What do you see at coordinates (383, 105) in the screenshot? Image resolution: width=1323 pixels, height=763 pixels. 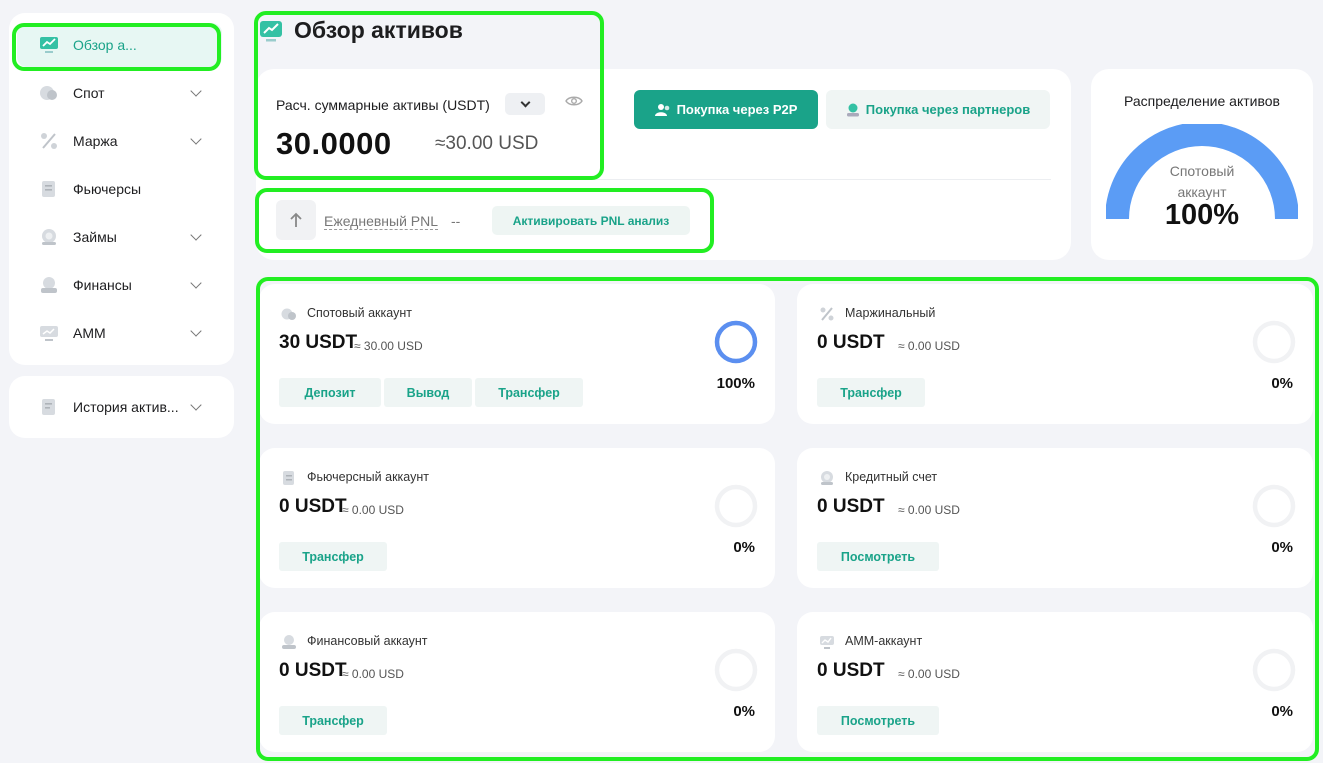 I see `total-assets-label: Расч. суммарные активы (USDT)` at bounding box center [383, 105].